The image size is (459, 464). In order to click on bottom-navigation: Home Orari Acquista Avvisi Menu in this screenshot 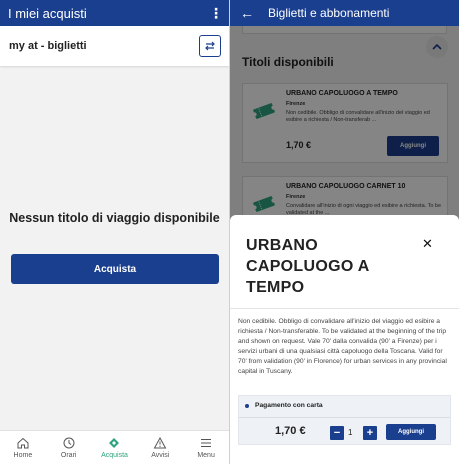, I will do `click(114, 447)`.